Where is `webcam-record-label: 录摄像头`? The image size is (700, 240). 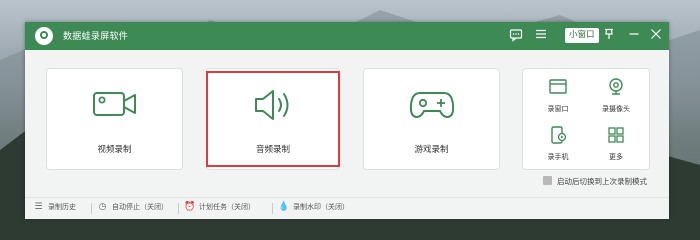 webcam-record-label: 录摄像头 is located at coordinates (616, 109).